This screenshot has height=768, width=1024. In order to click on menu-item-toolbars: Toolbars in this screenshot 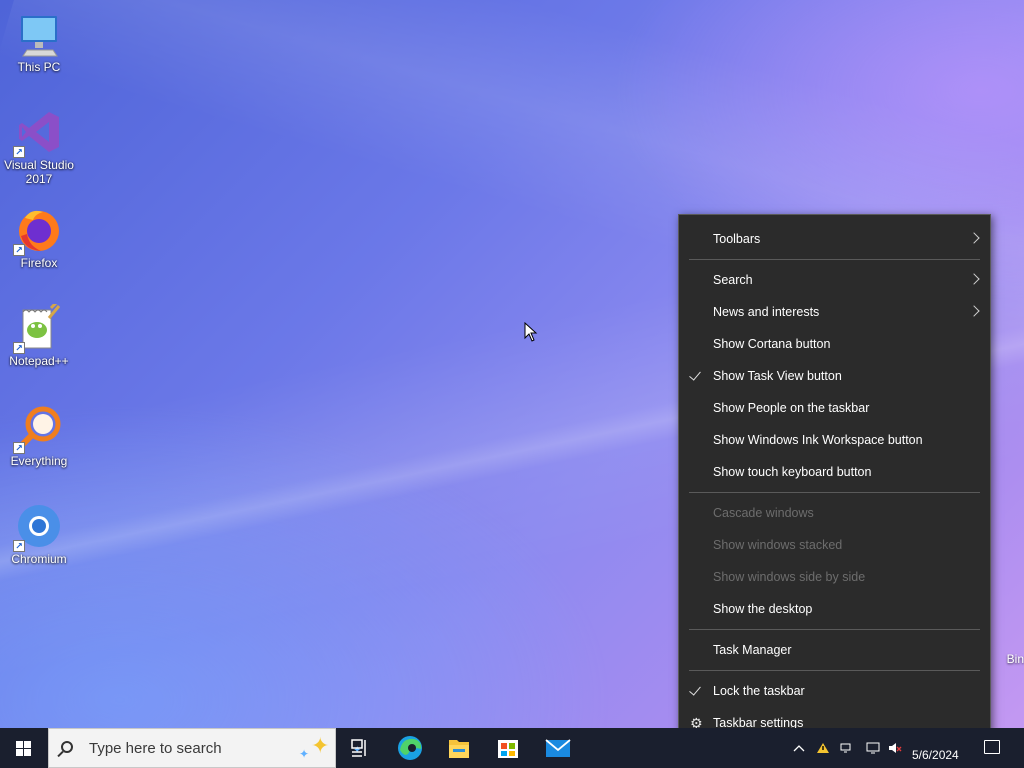, I will do `click(834, 239)`.